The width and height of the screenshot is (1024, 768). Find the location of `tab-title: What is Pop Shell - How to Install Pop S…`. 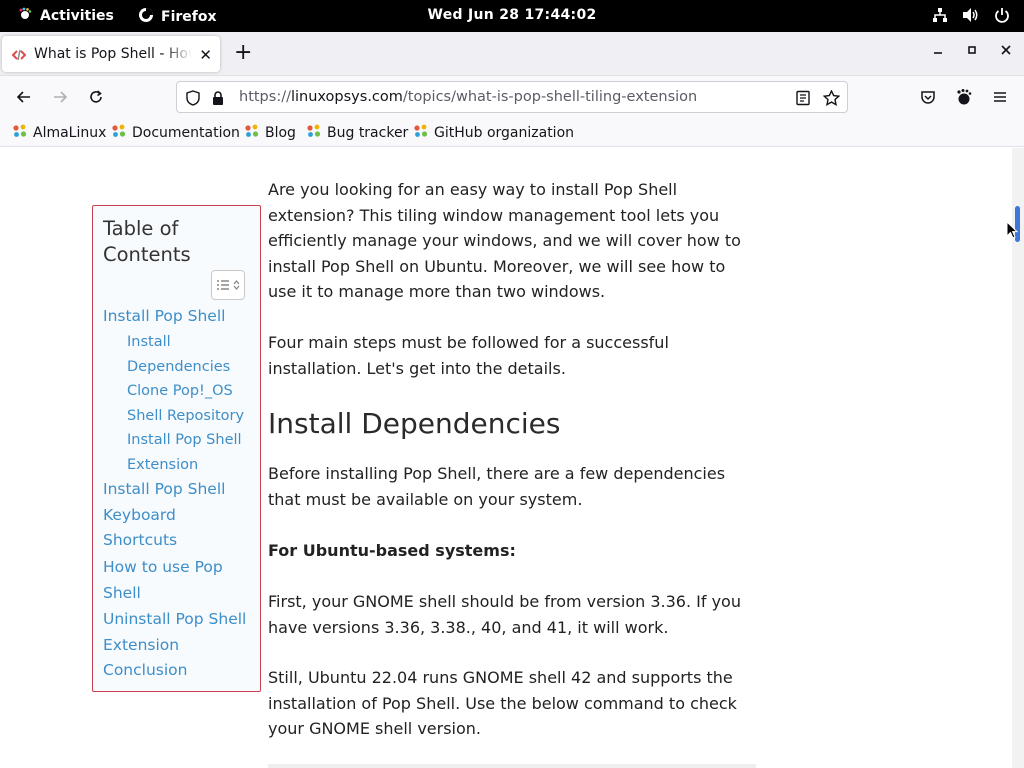

tab-title: What is Pop Shell - How to Install Pop S… is located at coordinates (113, 54).